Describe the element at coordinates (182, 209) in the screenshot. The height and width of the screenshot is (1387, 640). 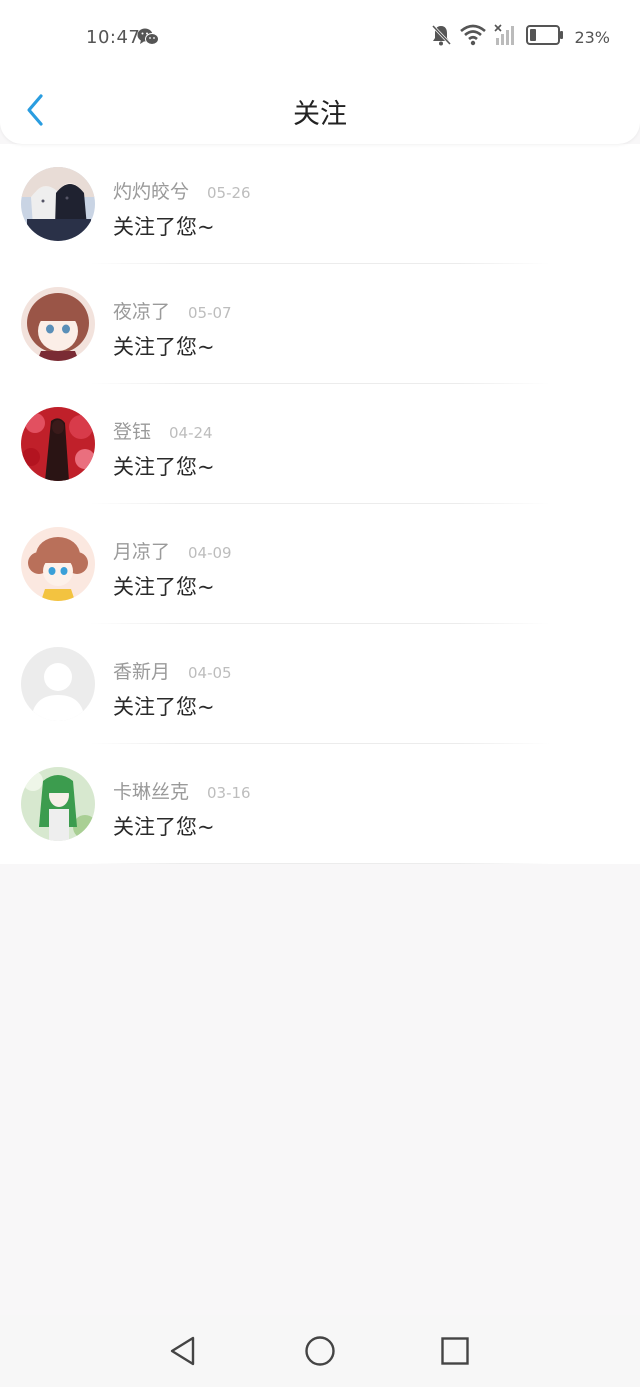
I see `item-text: 灼灼皎兮 05-26 关注了您~` at that location.